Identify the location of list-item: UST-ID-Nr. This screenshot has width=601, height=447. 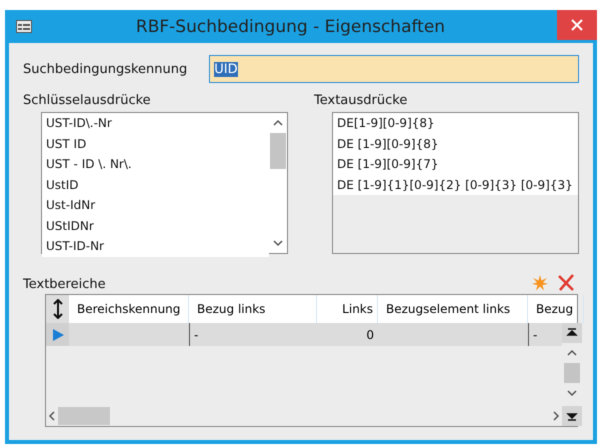
(155, 246).